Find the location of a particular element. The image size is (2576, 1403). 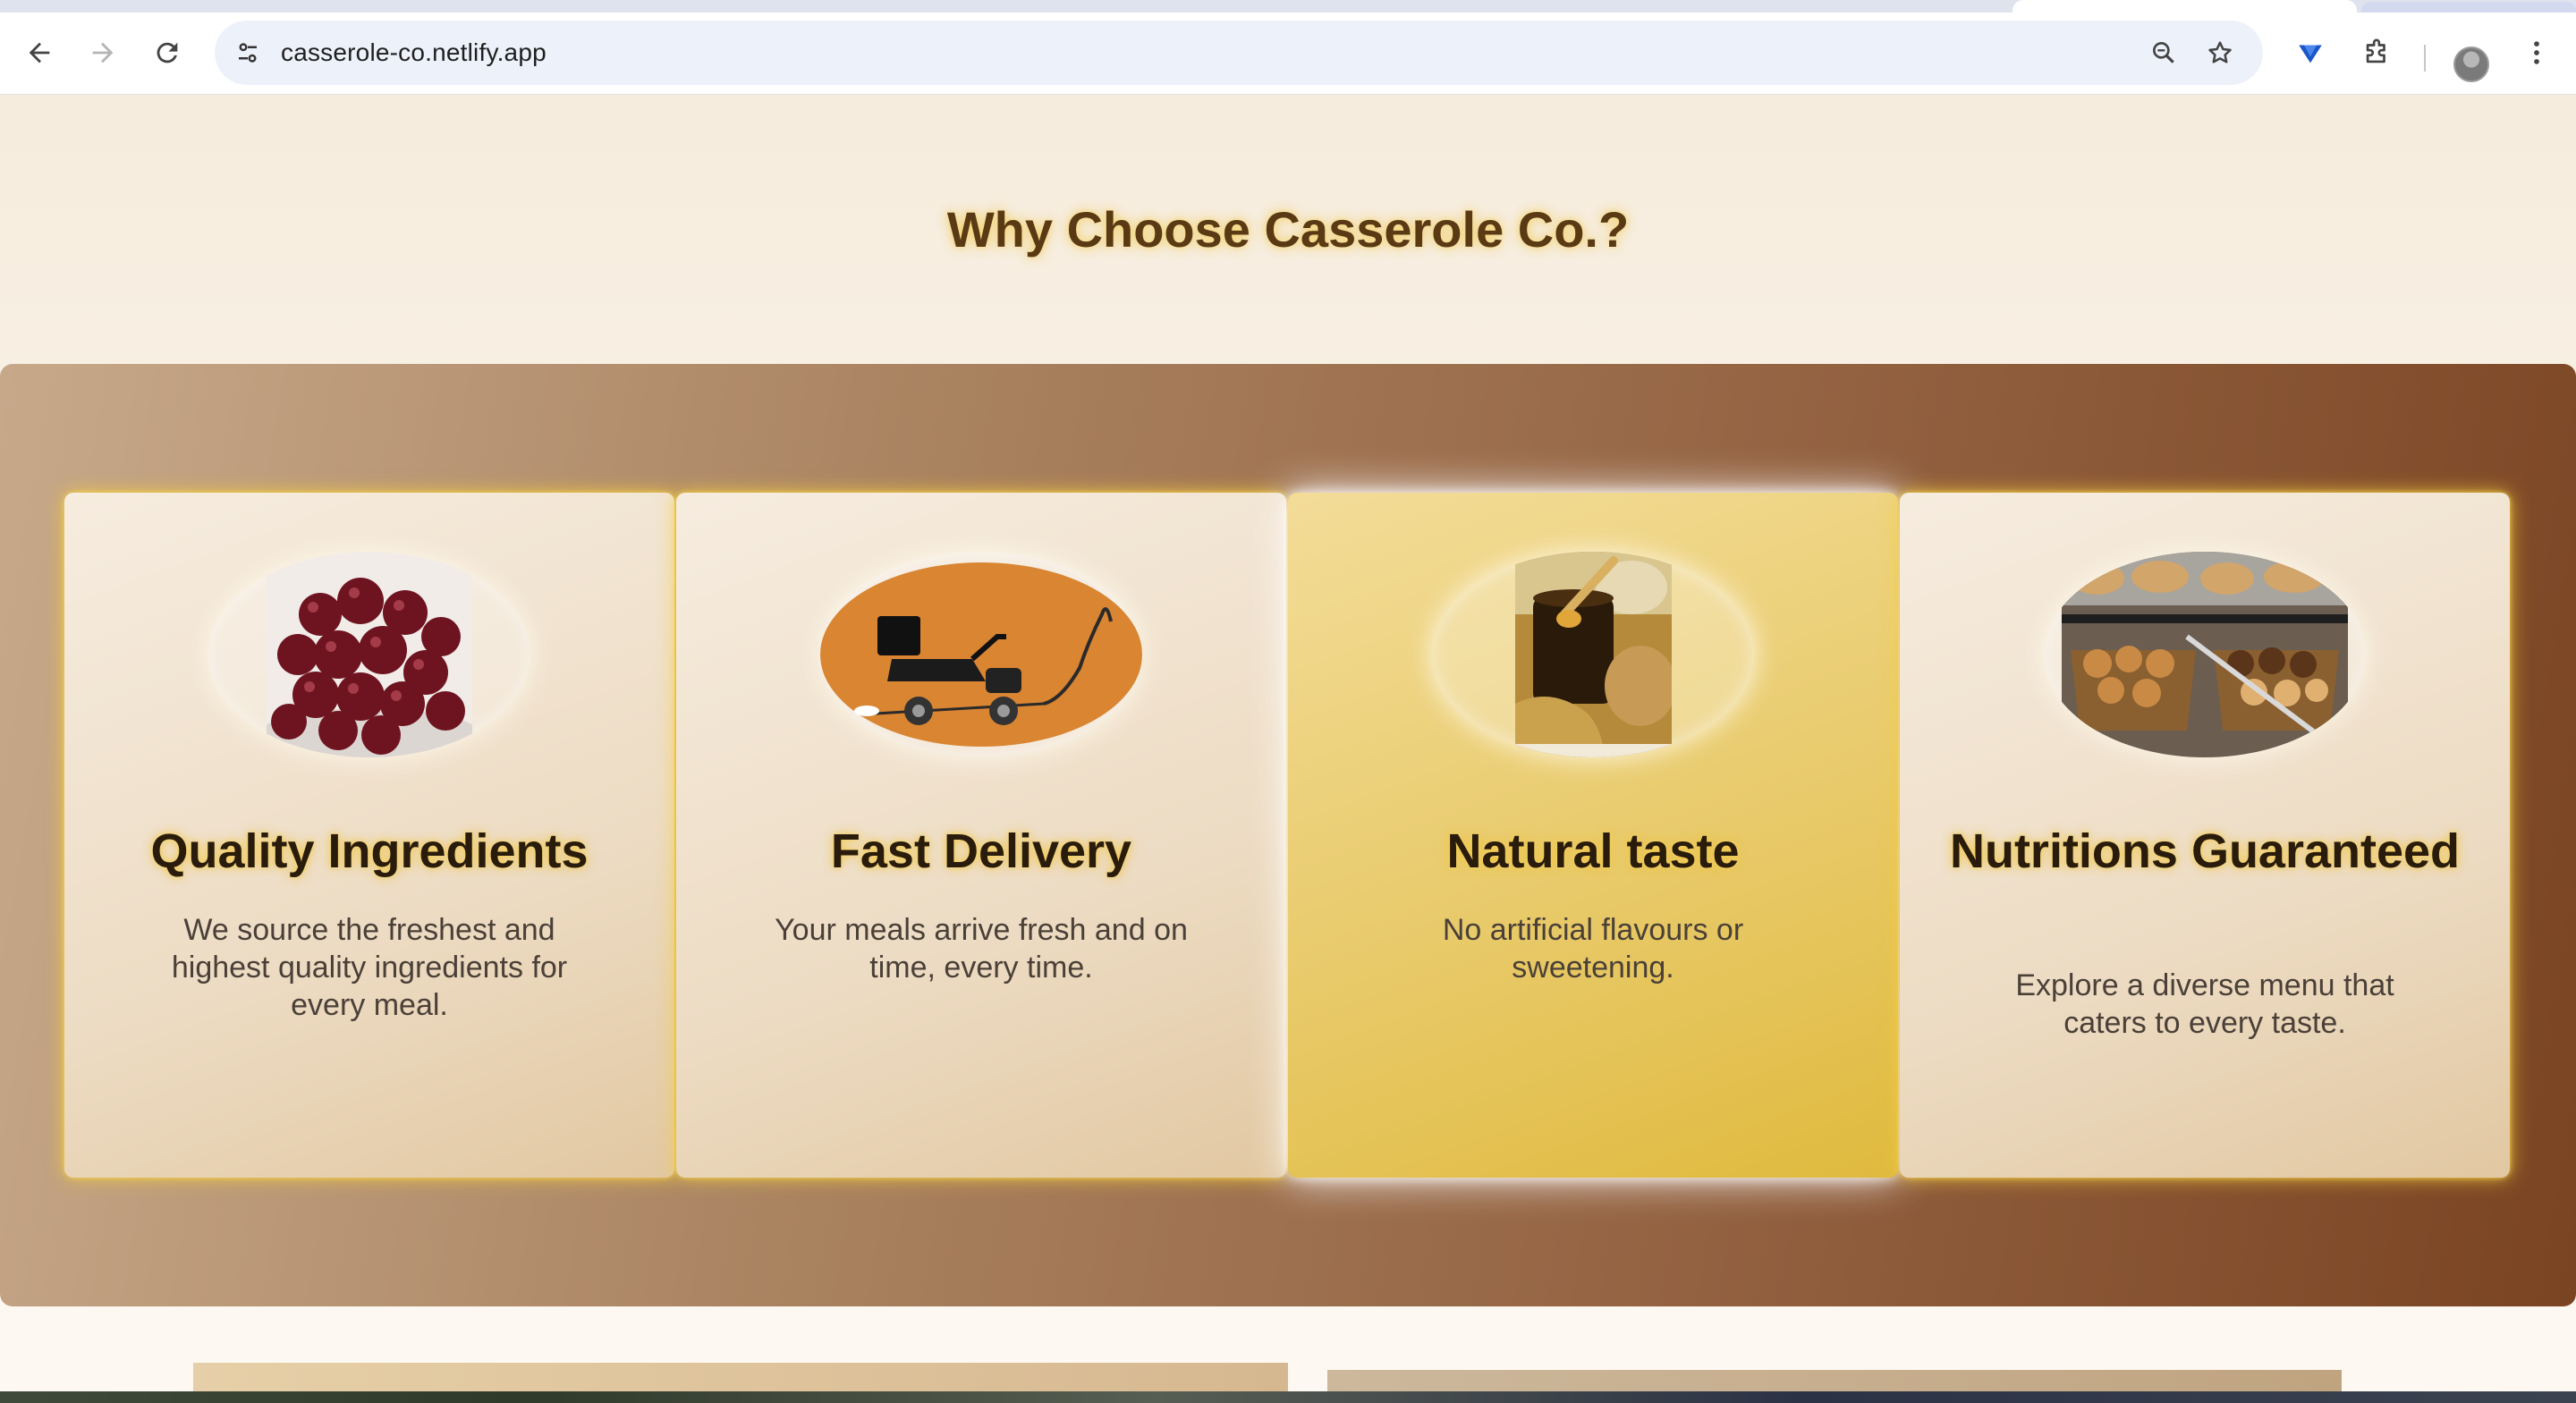

extensions-button is located at coordinates (2376, 52).